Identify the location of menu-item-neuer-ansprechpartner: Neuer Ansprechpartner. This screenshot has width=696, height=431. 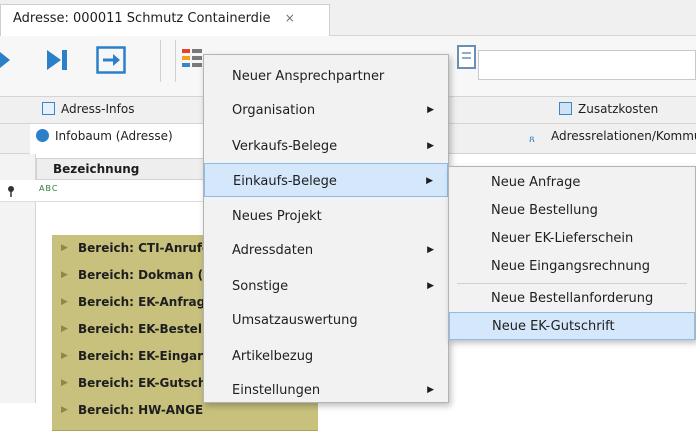
(326, 76).